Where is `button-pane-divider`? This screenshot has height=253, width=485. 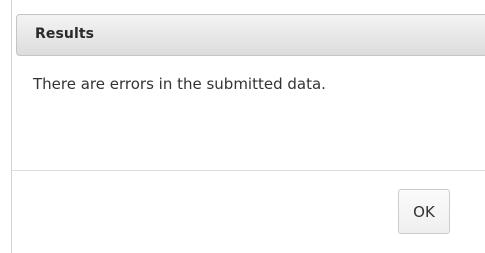
button-pane-divider is located at coordinates (248, 170).